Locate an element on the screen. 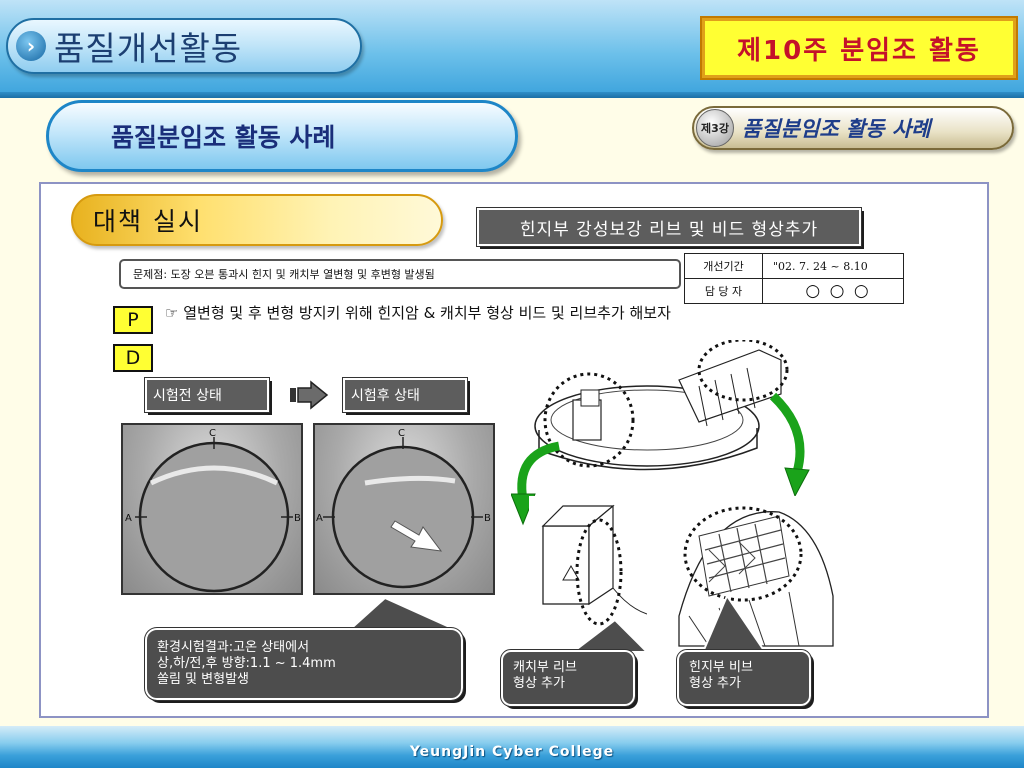 The height and width of the screenshot is (768, 1024). catch-detail-image is located at coordinates (594, 565).